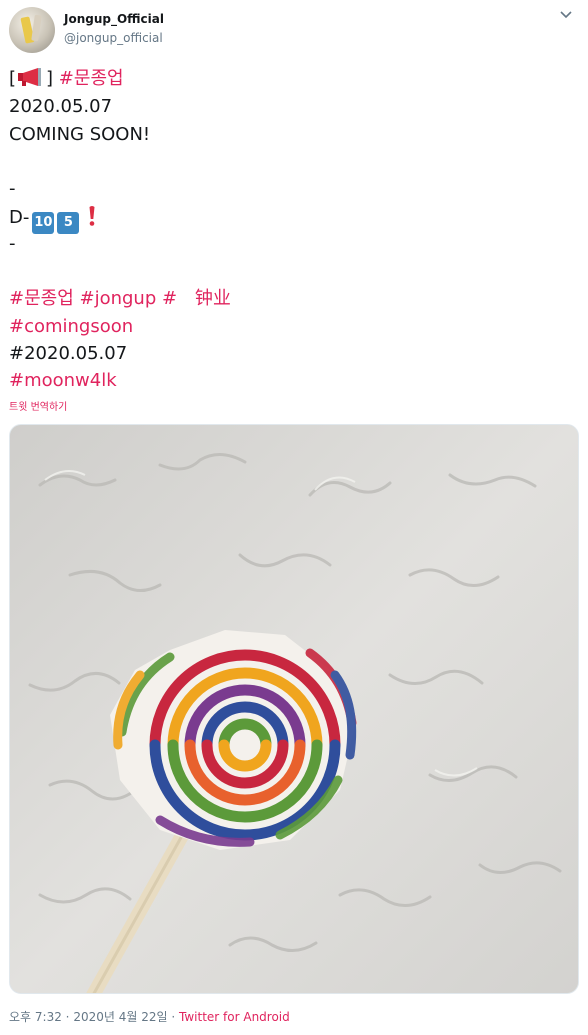 The height and width of the screenshot is (1035, 588). Describe the element at coordinates (19, 217) in the screenshot. I see `dday-prefix: D-` at that location.